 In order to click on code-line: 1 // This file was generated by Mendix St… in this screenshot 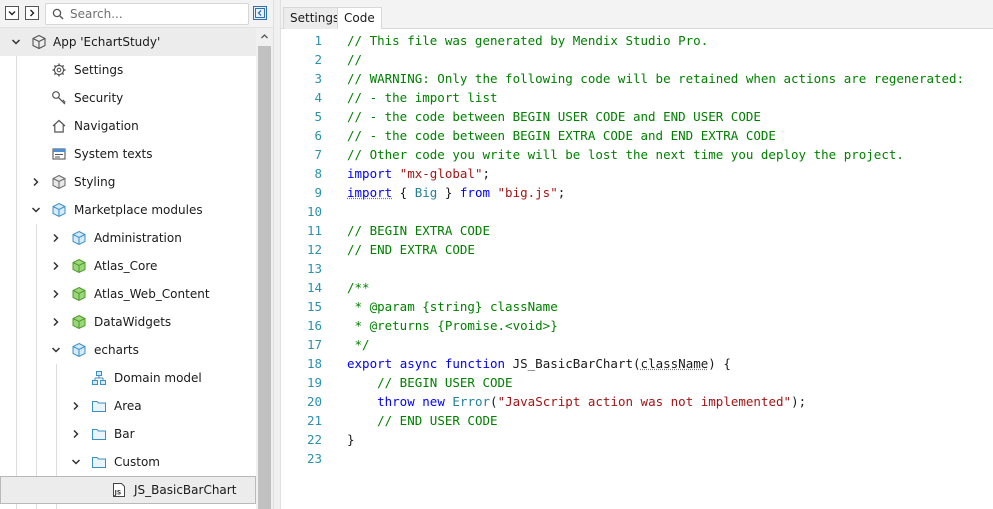, I will do `click(637, 40)`.